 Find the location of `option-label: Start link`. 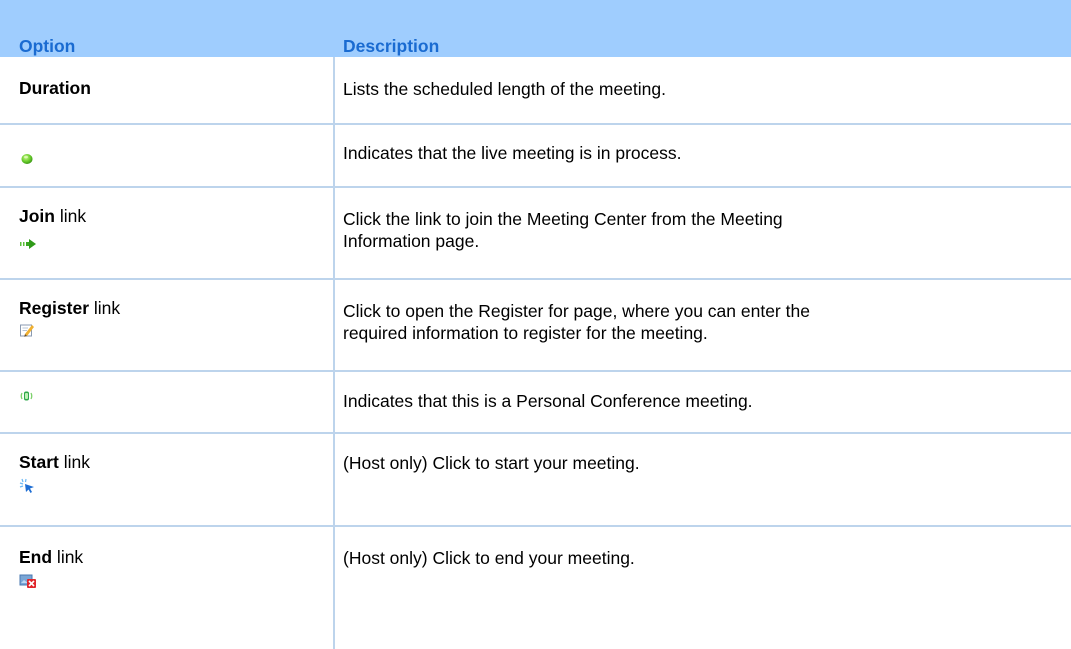

option-label: Start link is located at coordinates (54, 462).